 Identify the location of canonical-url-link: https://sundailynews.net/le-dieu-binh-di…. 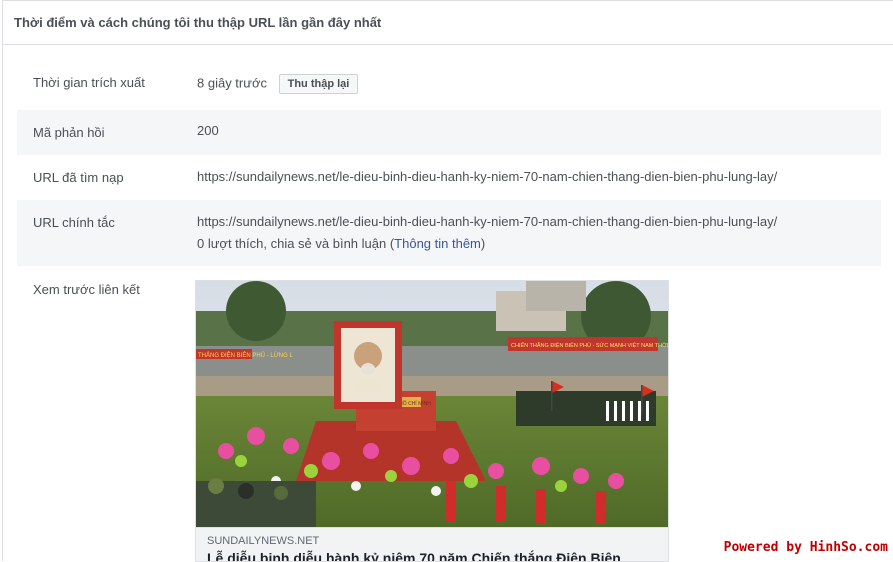
(487, 221).